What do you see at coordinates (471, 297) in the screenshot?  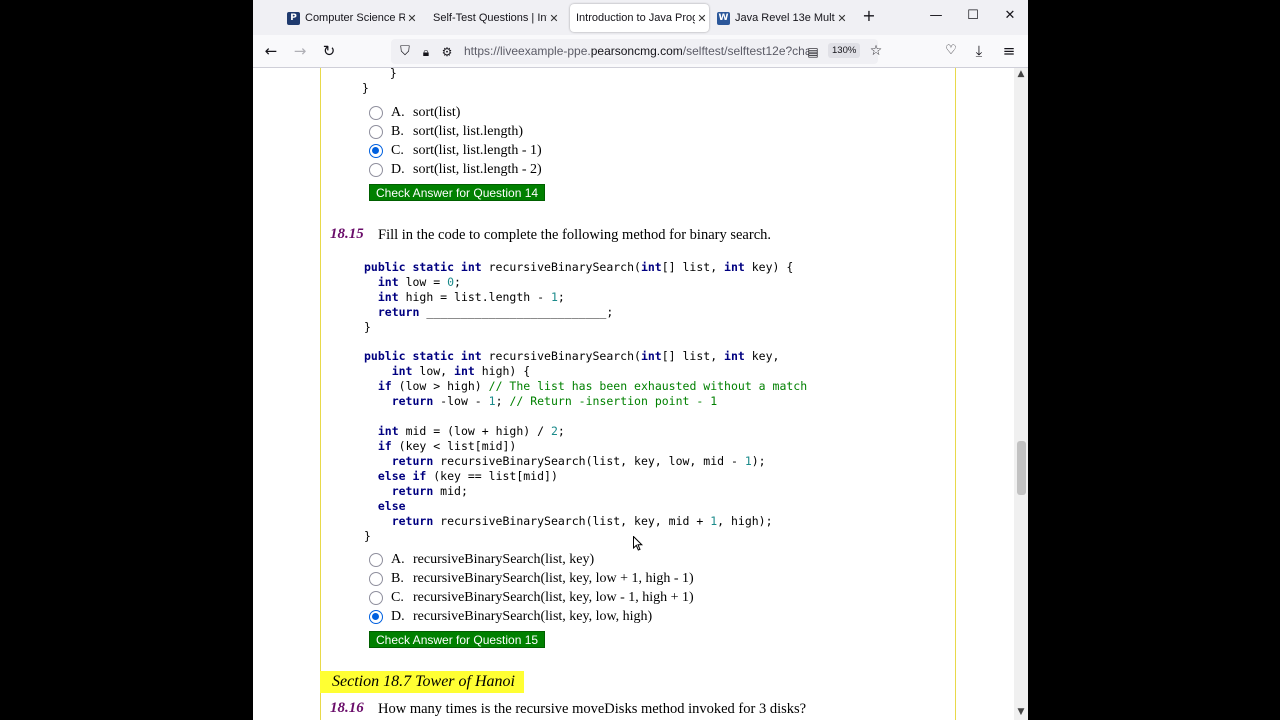 I see `code-line: int high = list.length - 1;` at bounding box center [471, 297].